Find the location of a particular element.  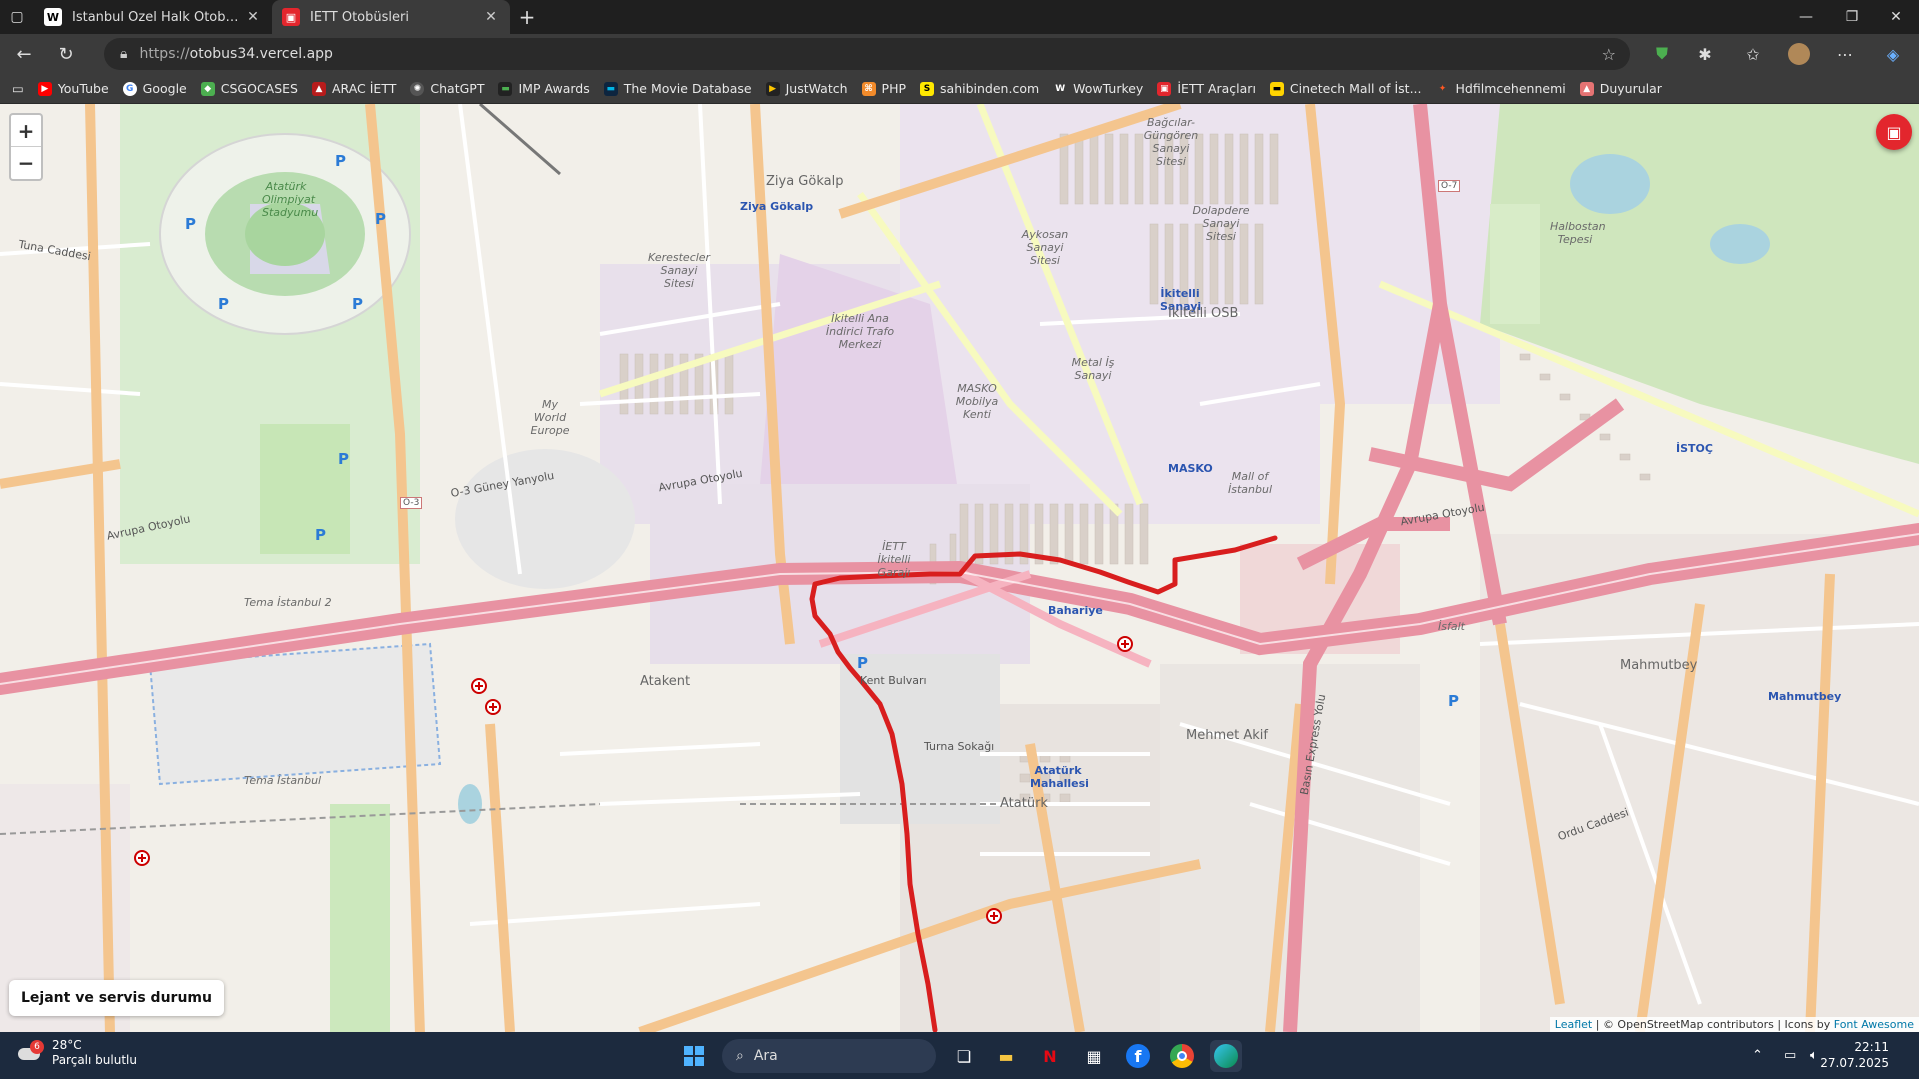

url-prefix: https:// is located at coordinates (164, 54).